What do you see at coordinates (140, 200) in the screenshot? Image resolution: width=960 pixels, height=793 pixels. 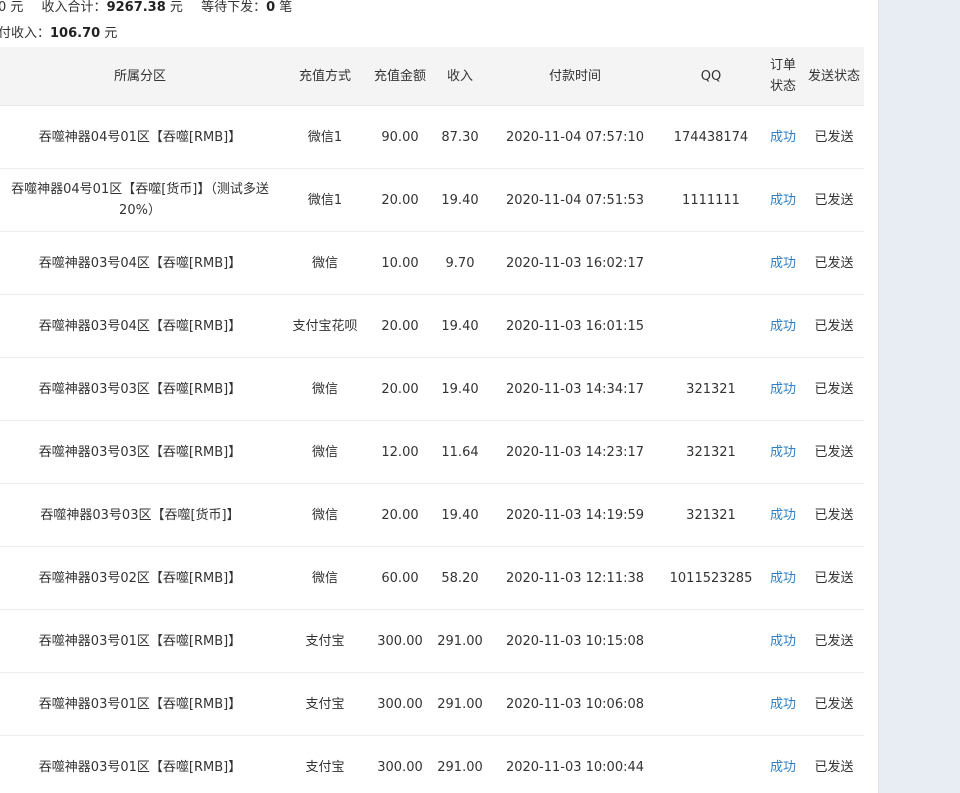 I see `zone-cell: 吞噬神器04号01区【吞噬[货币]】（测试多送20%）` at bounding box center [140, 200].